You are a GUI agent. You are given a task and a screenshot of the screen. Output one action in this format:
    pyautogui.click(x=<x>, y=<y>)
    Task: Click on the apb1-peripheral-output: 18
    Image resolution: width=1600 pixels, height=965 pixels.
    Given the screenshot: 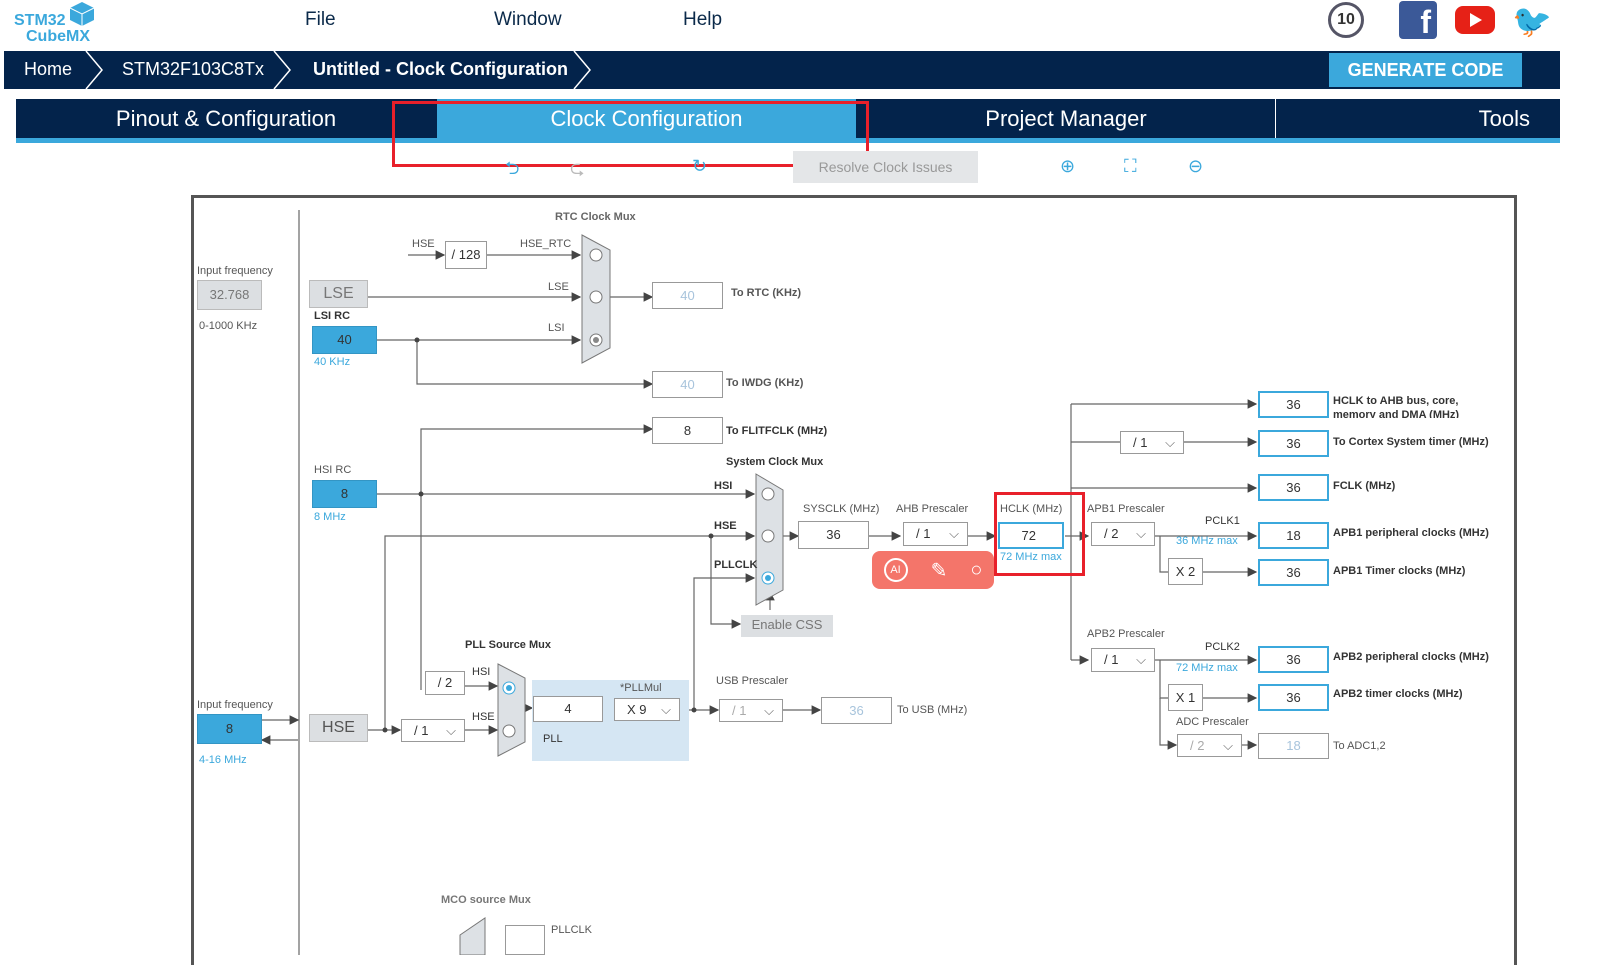 What is the action you would take?
    pyautogui.click(x=1293, y=535)
    